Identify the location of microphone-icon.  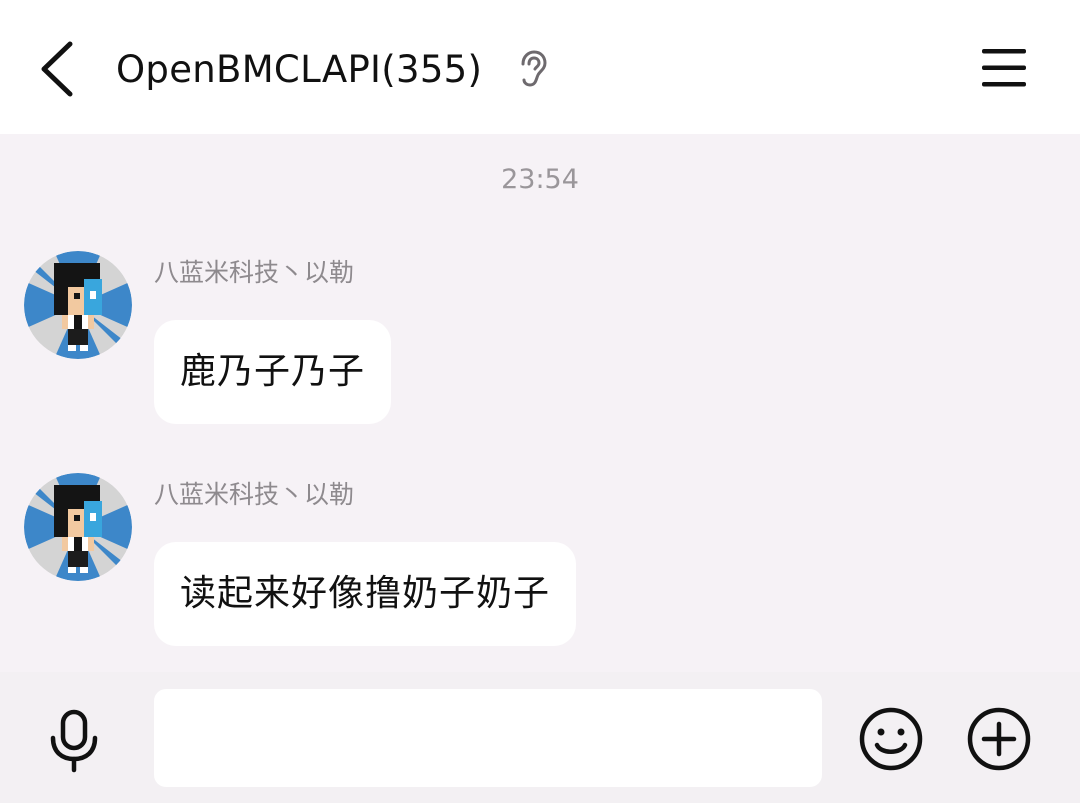
(74, 741).